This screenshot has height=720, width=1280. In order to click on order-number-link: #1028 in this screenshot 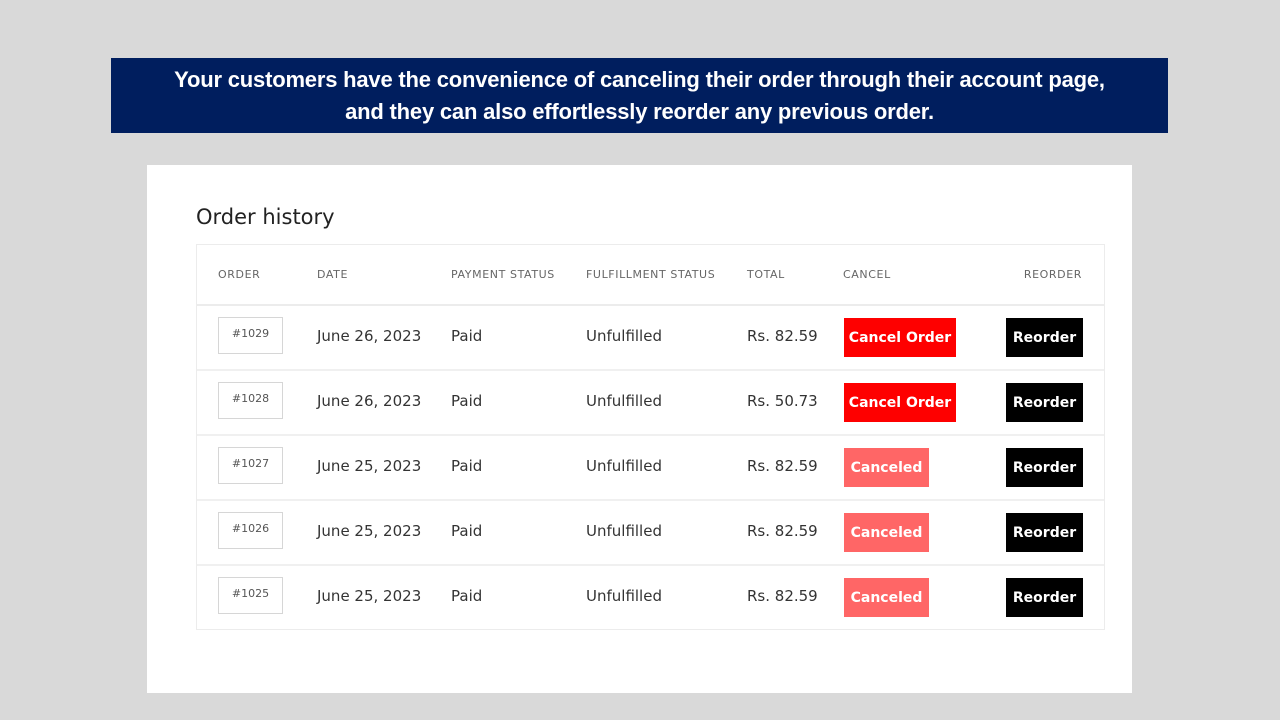, I will do `click(250, 400)`.